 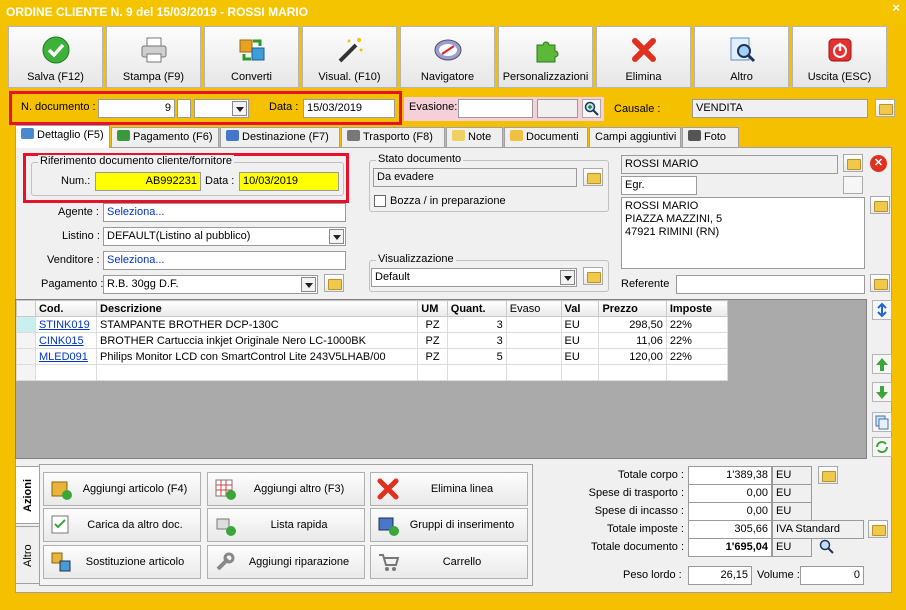 I want to click on col-header: Prezzo, so click(x=632, y=308).